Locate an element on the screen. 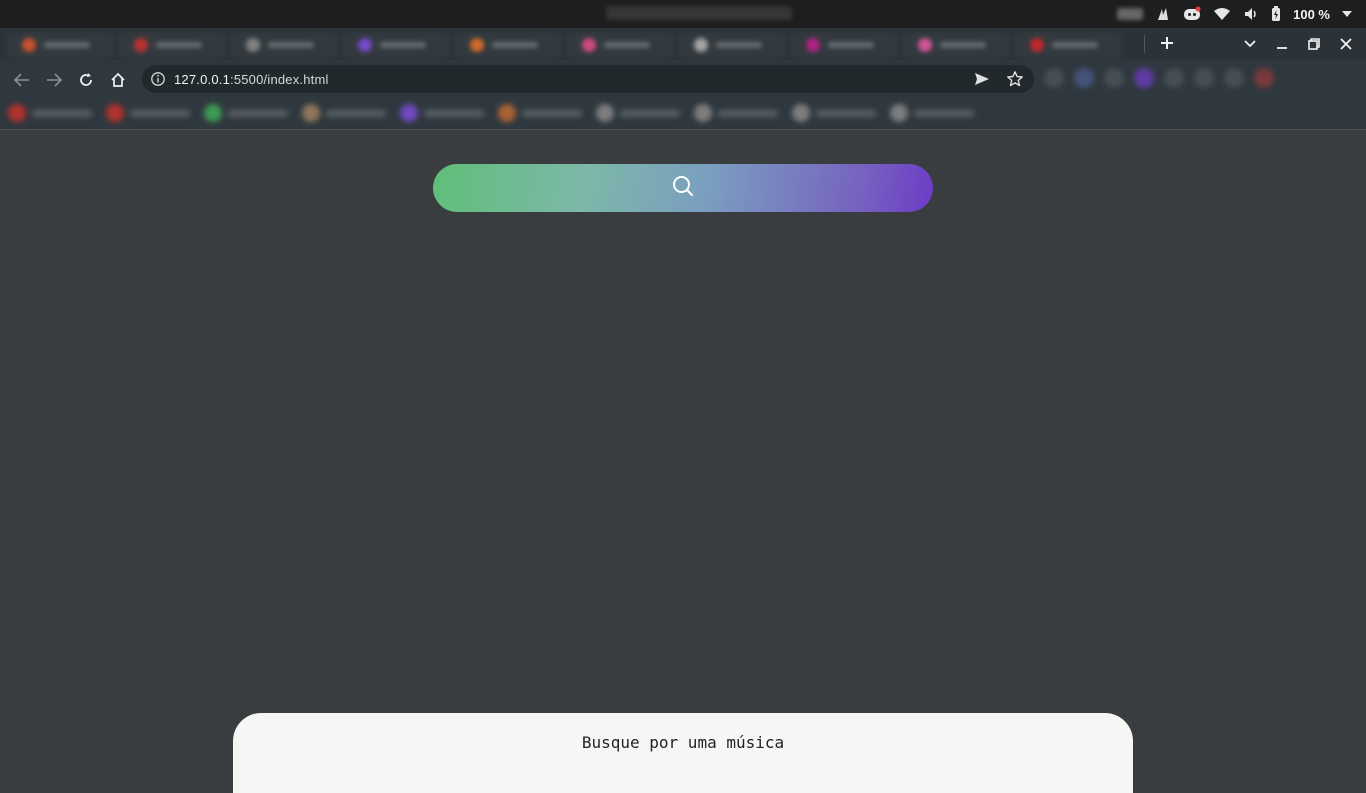 The image size is (1366, 793). app-flame-icon is located at coordinates (1163, 14).